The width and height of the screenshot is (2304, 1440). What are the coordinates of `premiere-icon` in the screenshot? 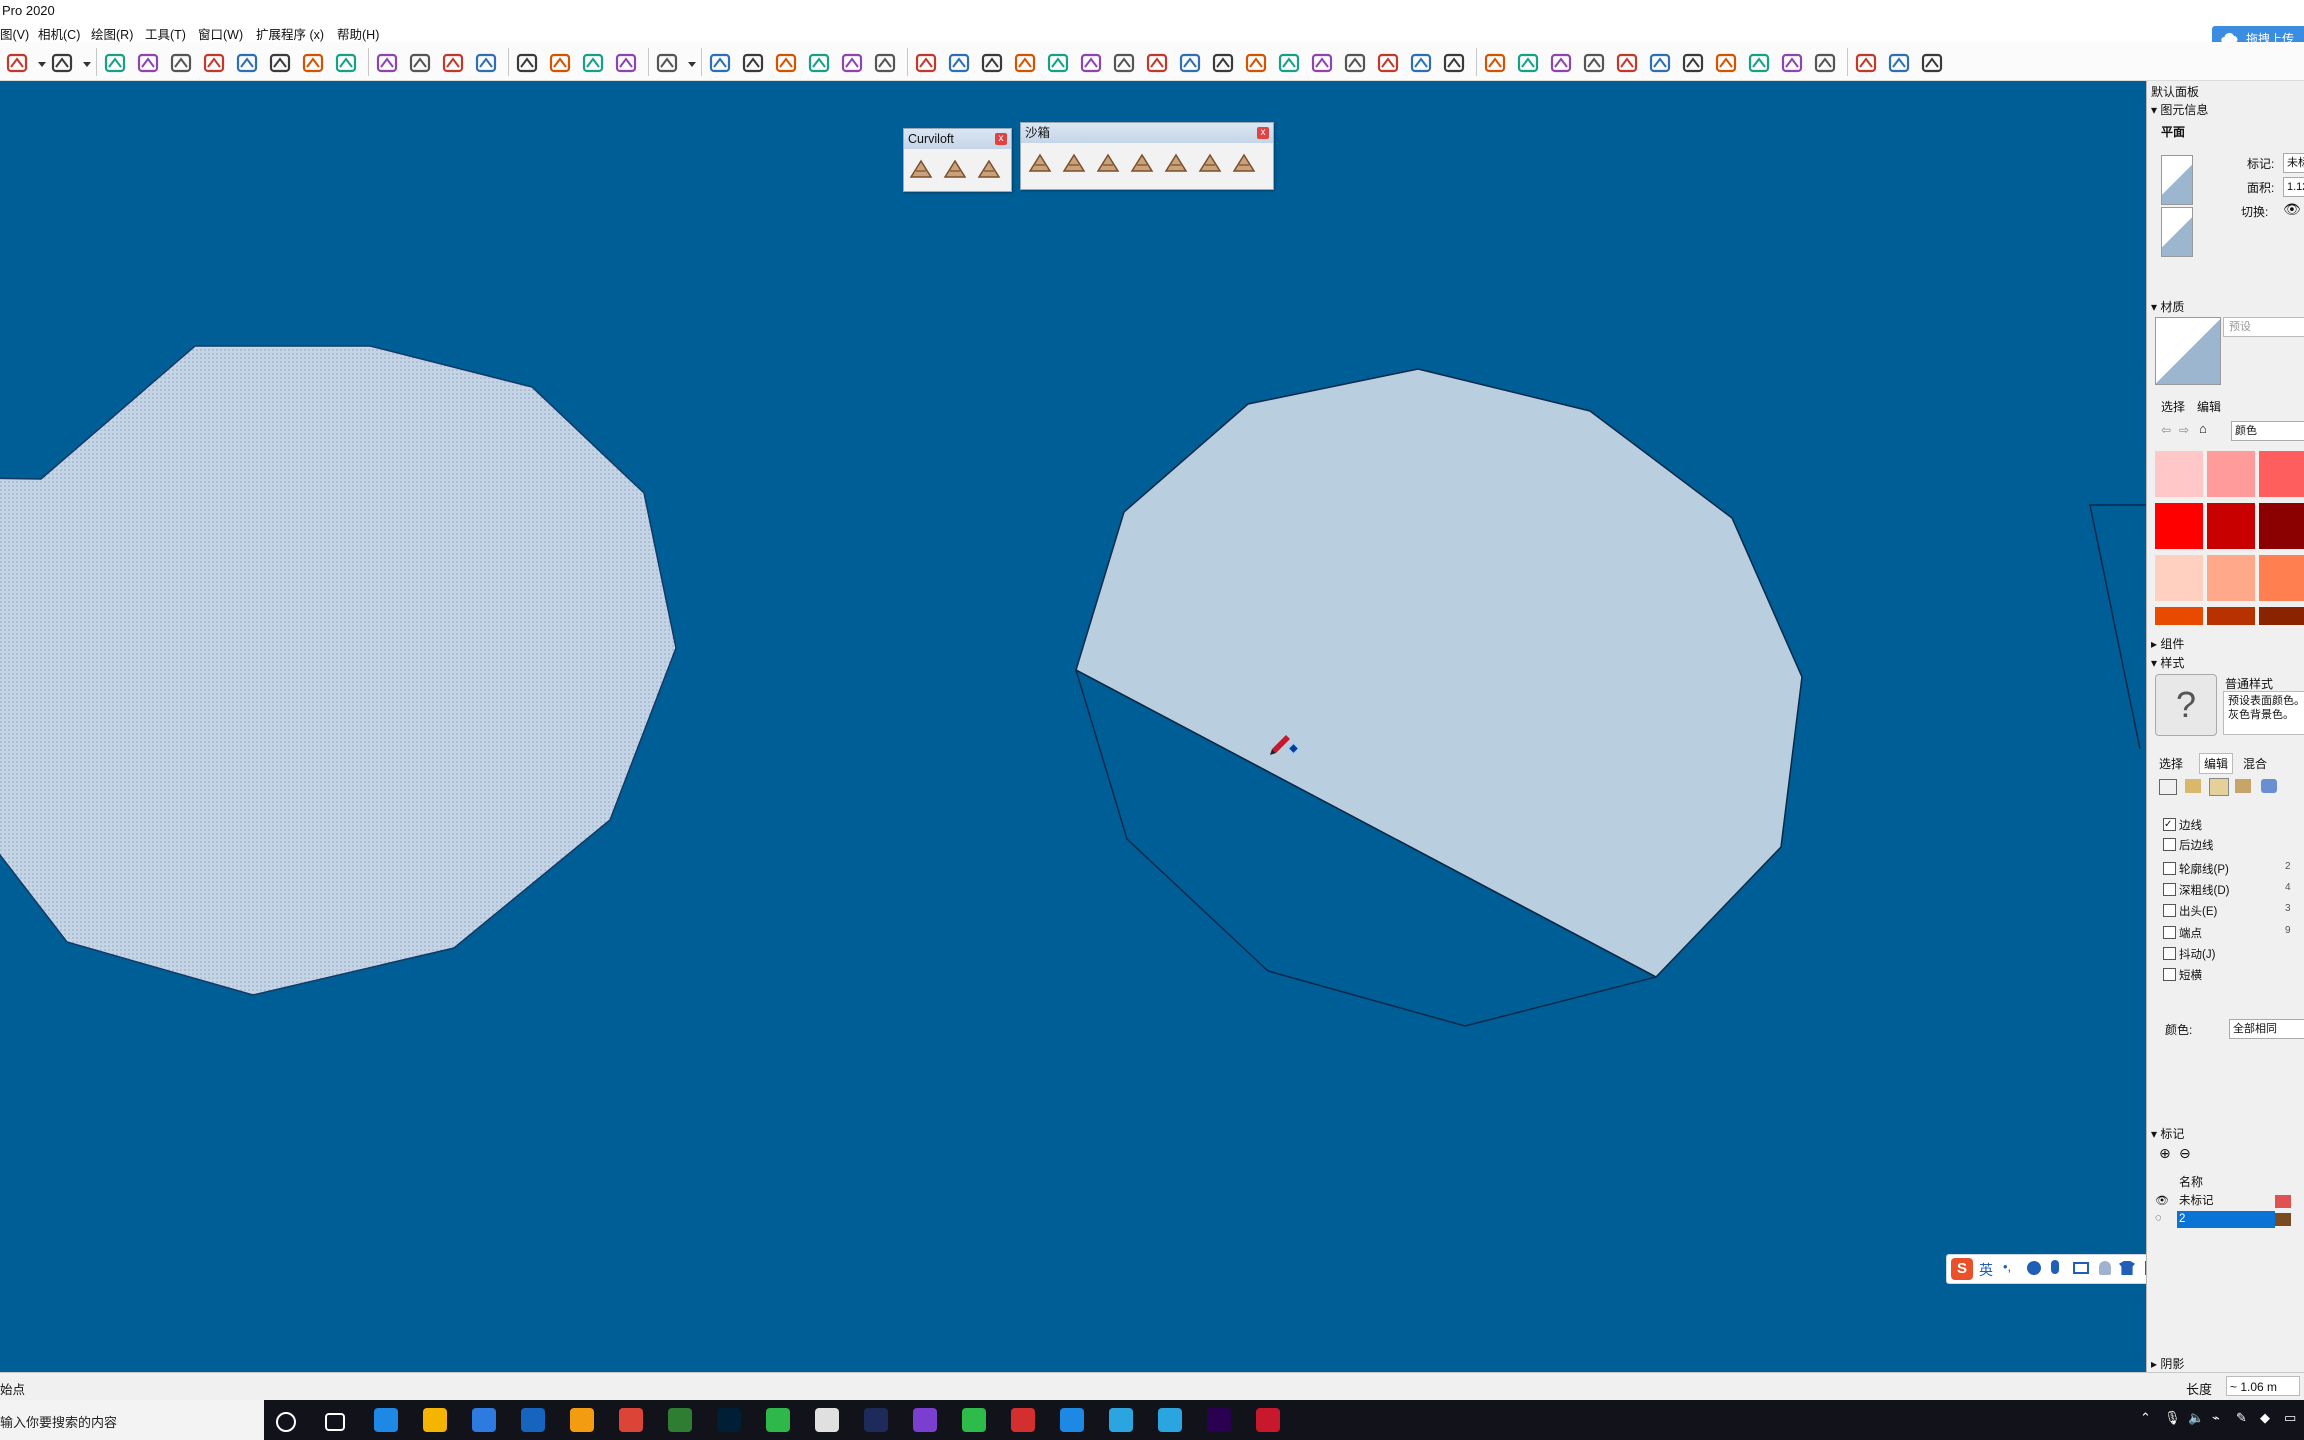 It's located at (1219, 1420).